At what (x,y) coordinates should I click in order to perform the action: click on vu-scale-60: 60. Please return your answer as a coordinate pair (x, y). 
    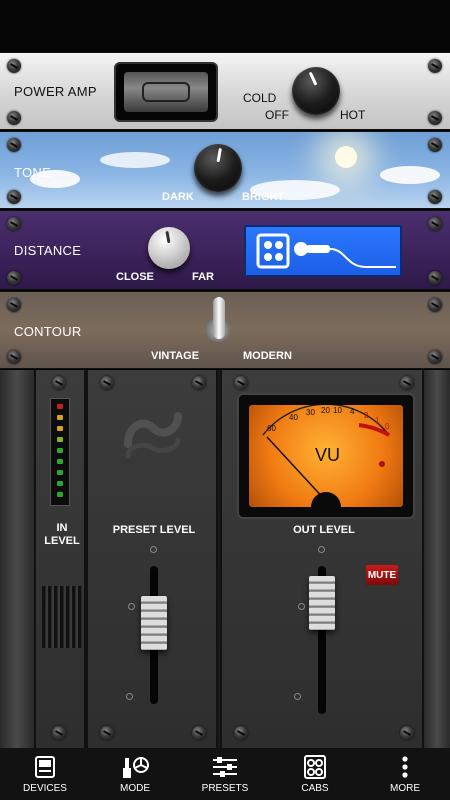
    Looking at the image, I should click on (271, 428).